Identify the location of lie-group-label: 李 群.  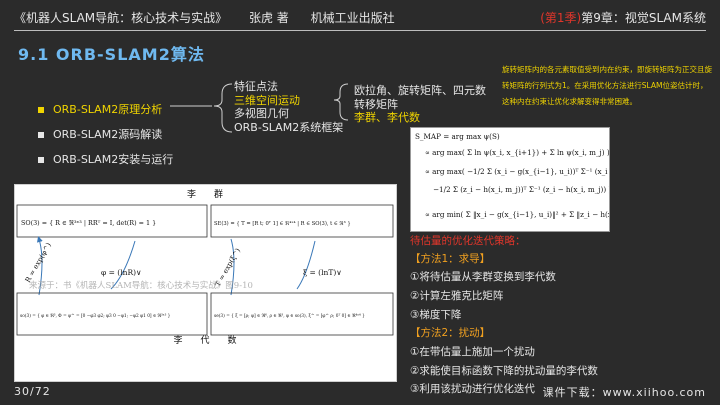
(205, 194).